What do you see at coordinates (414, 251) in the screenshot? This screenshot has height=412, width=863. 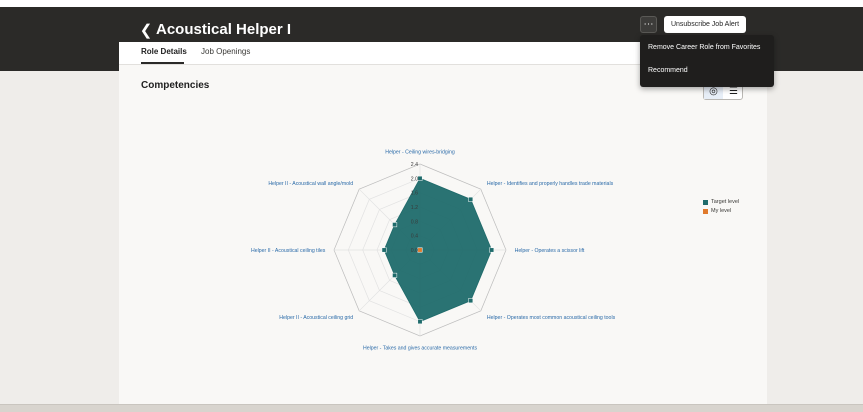 I see `radar-tick-label: 0.0` at bounding box center [414, 251].